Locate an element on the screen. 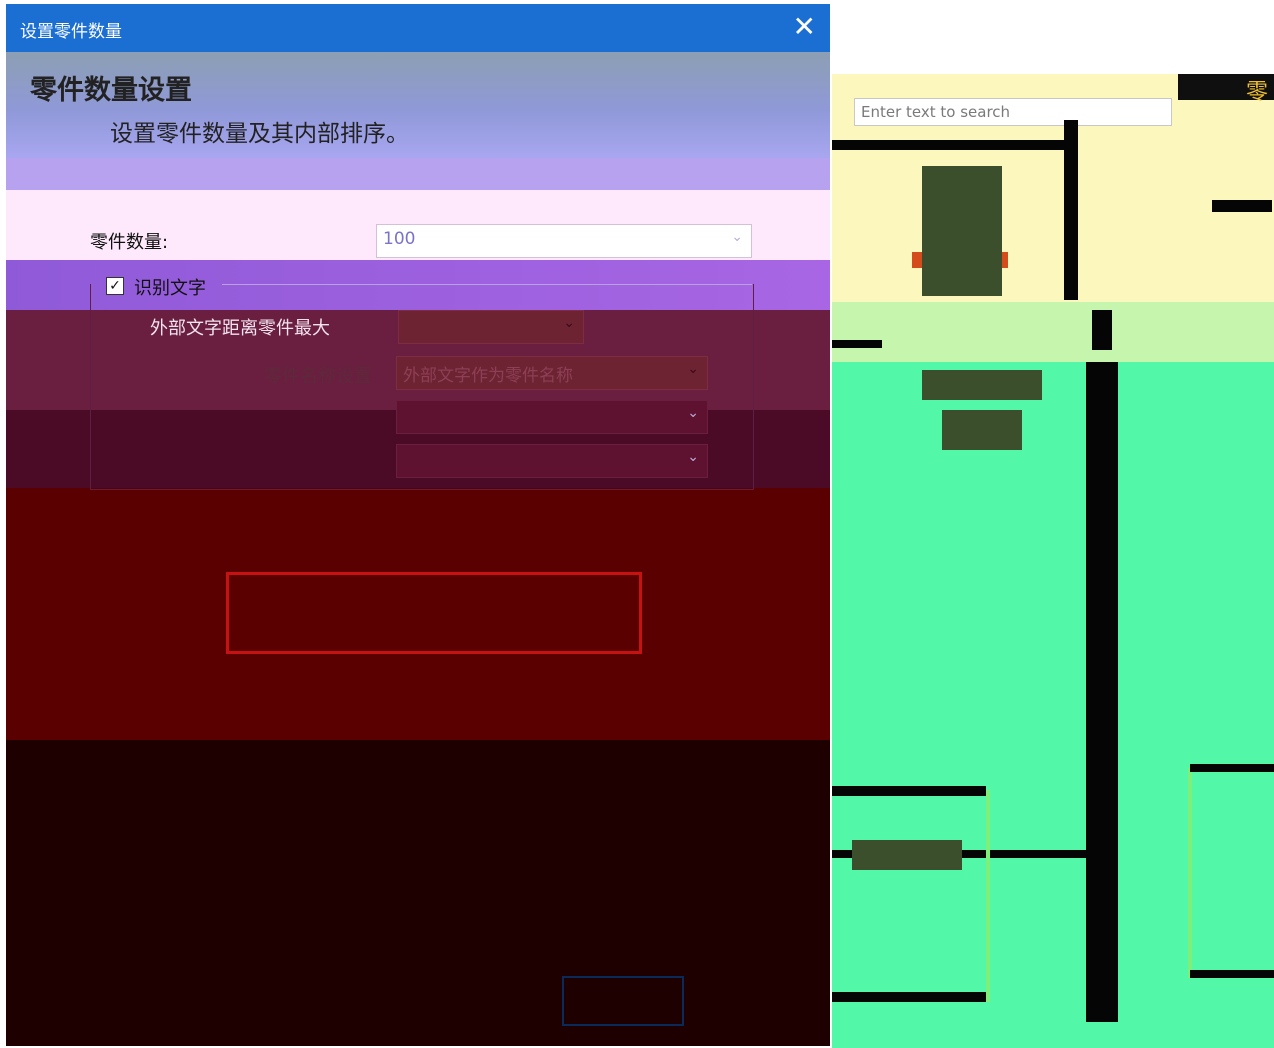  ok-button is located at coordinates (623, 1001).